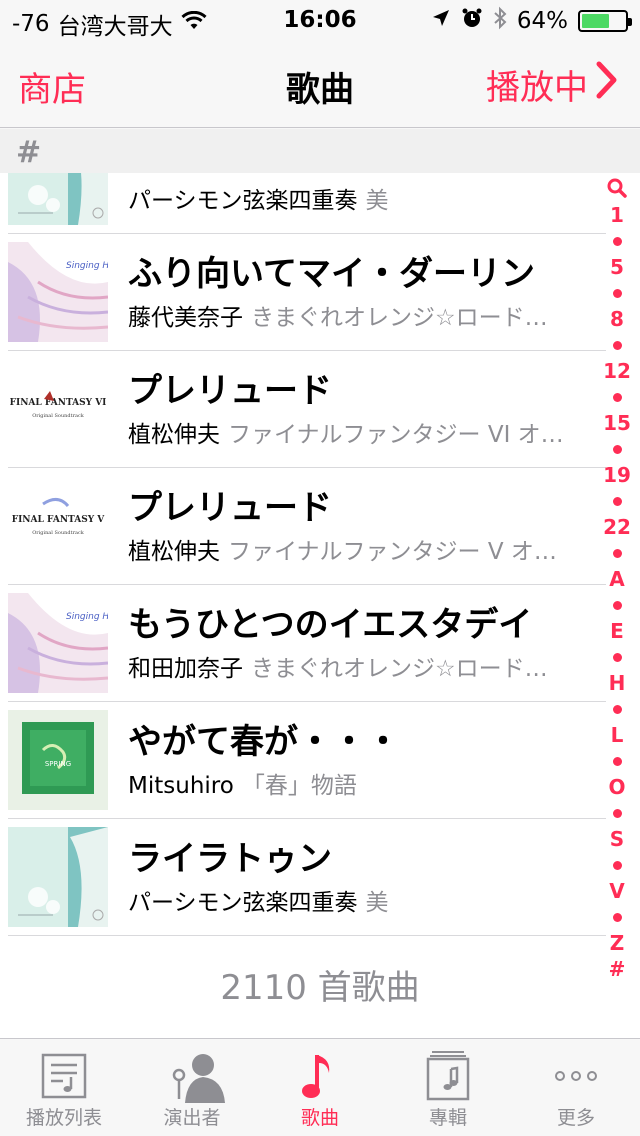  Describe the element at coordinates (617, 189) in the screenshot. I see `index-search-icon` at that location.